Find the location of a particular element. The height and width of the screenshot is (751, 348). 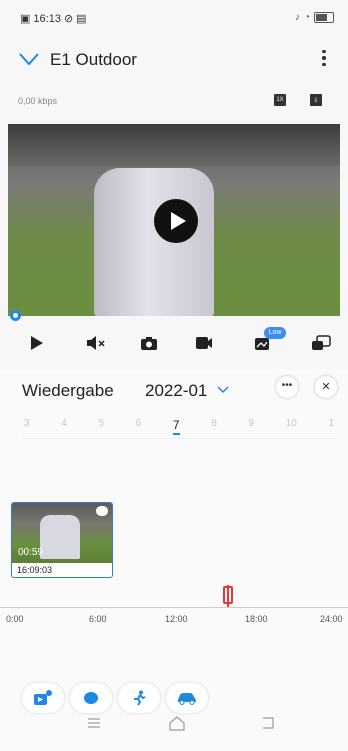

record-button is located at coordinates (204, 343).